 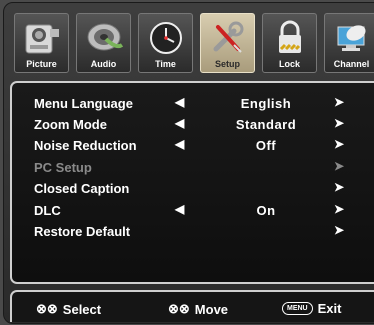 I want to click on wrench-screwdriver-icon, so click(x=228, y=37).